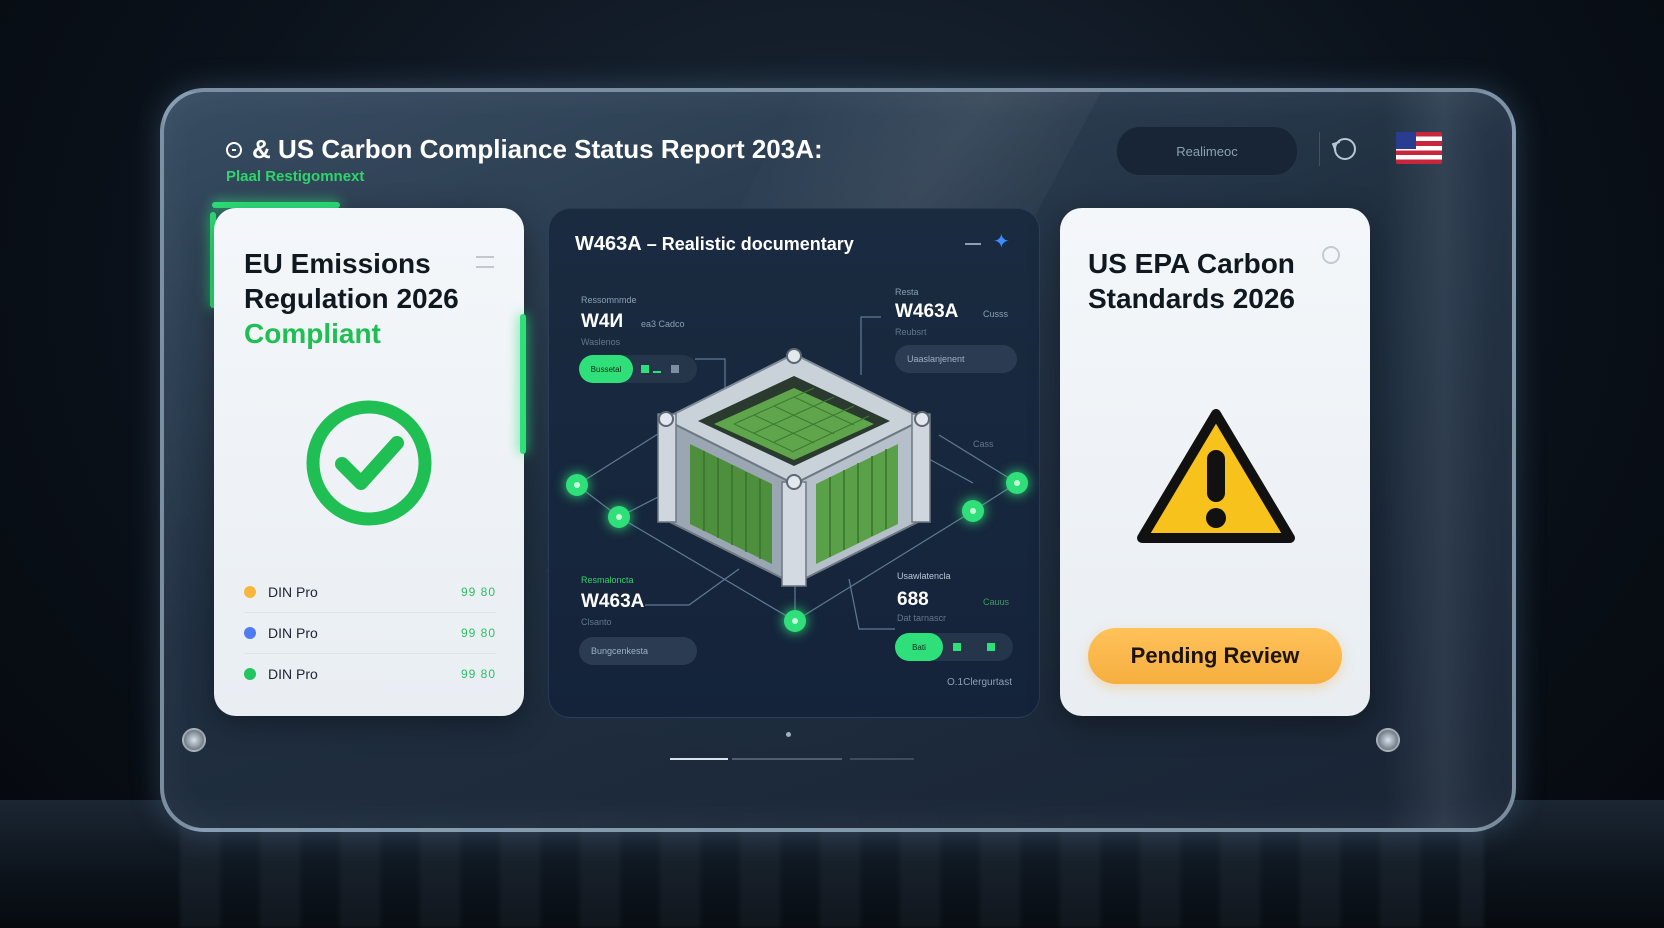 This screenshot has height=928, width=1664. Describe the element at coordinates (234, 149) in the screenshot. I see `clock-icon` at that location.